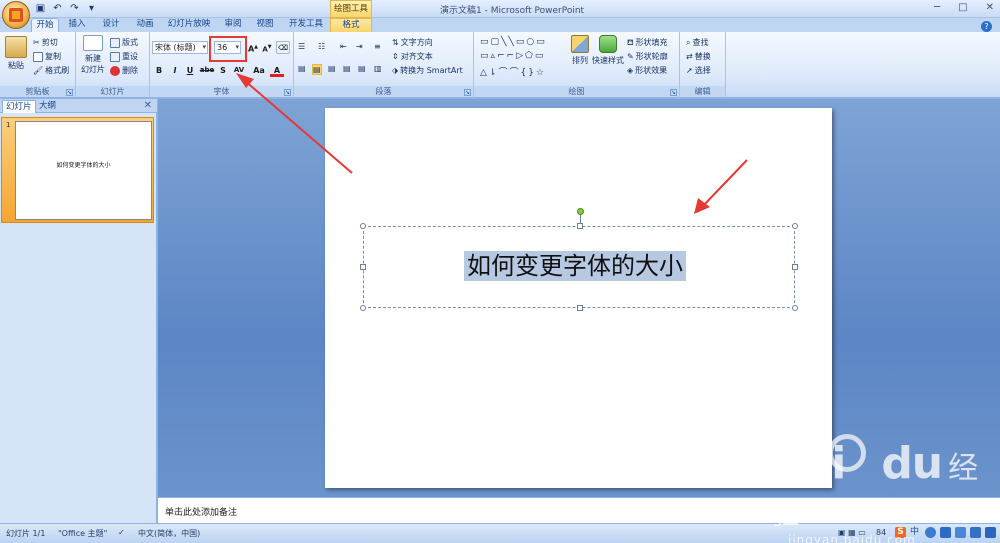 The height and width of the screenshot is (543, 1000). What do you see at coordinates (111, 25) in the screenshot?
I see `tab-design: 设计` at bounding box center [111, 25].